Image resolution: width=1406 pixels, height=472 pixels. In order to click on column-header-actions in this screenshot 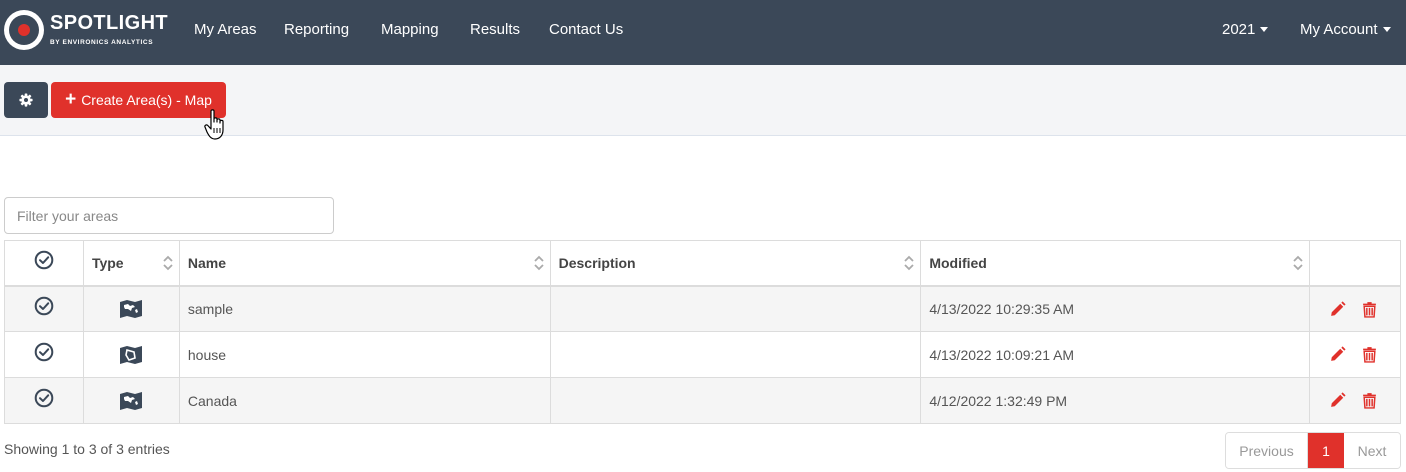, I will do `click(1355, 263)`.